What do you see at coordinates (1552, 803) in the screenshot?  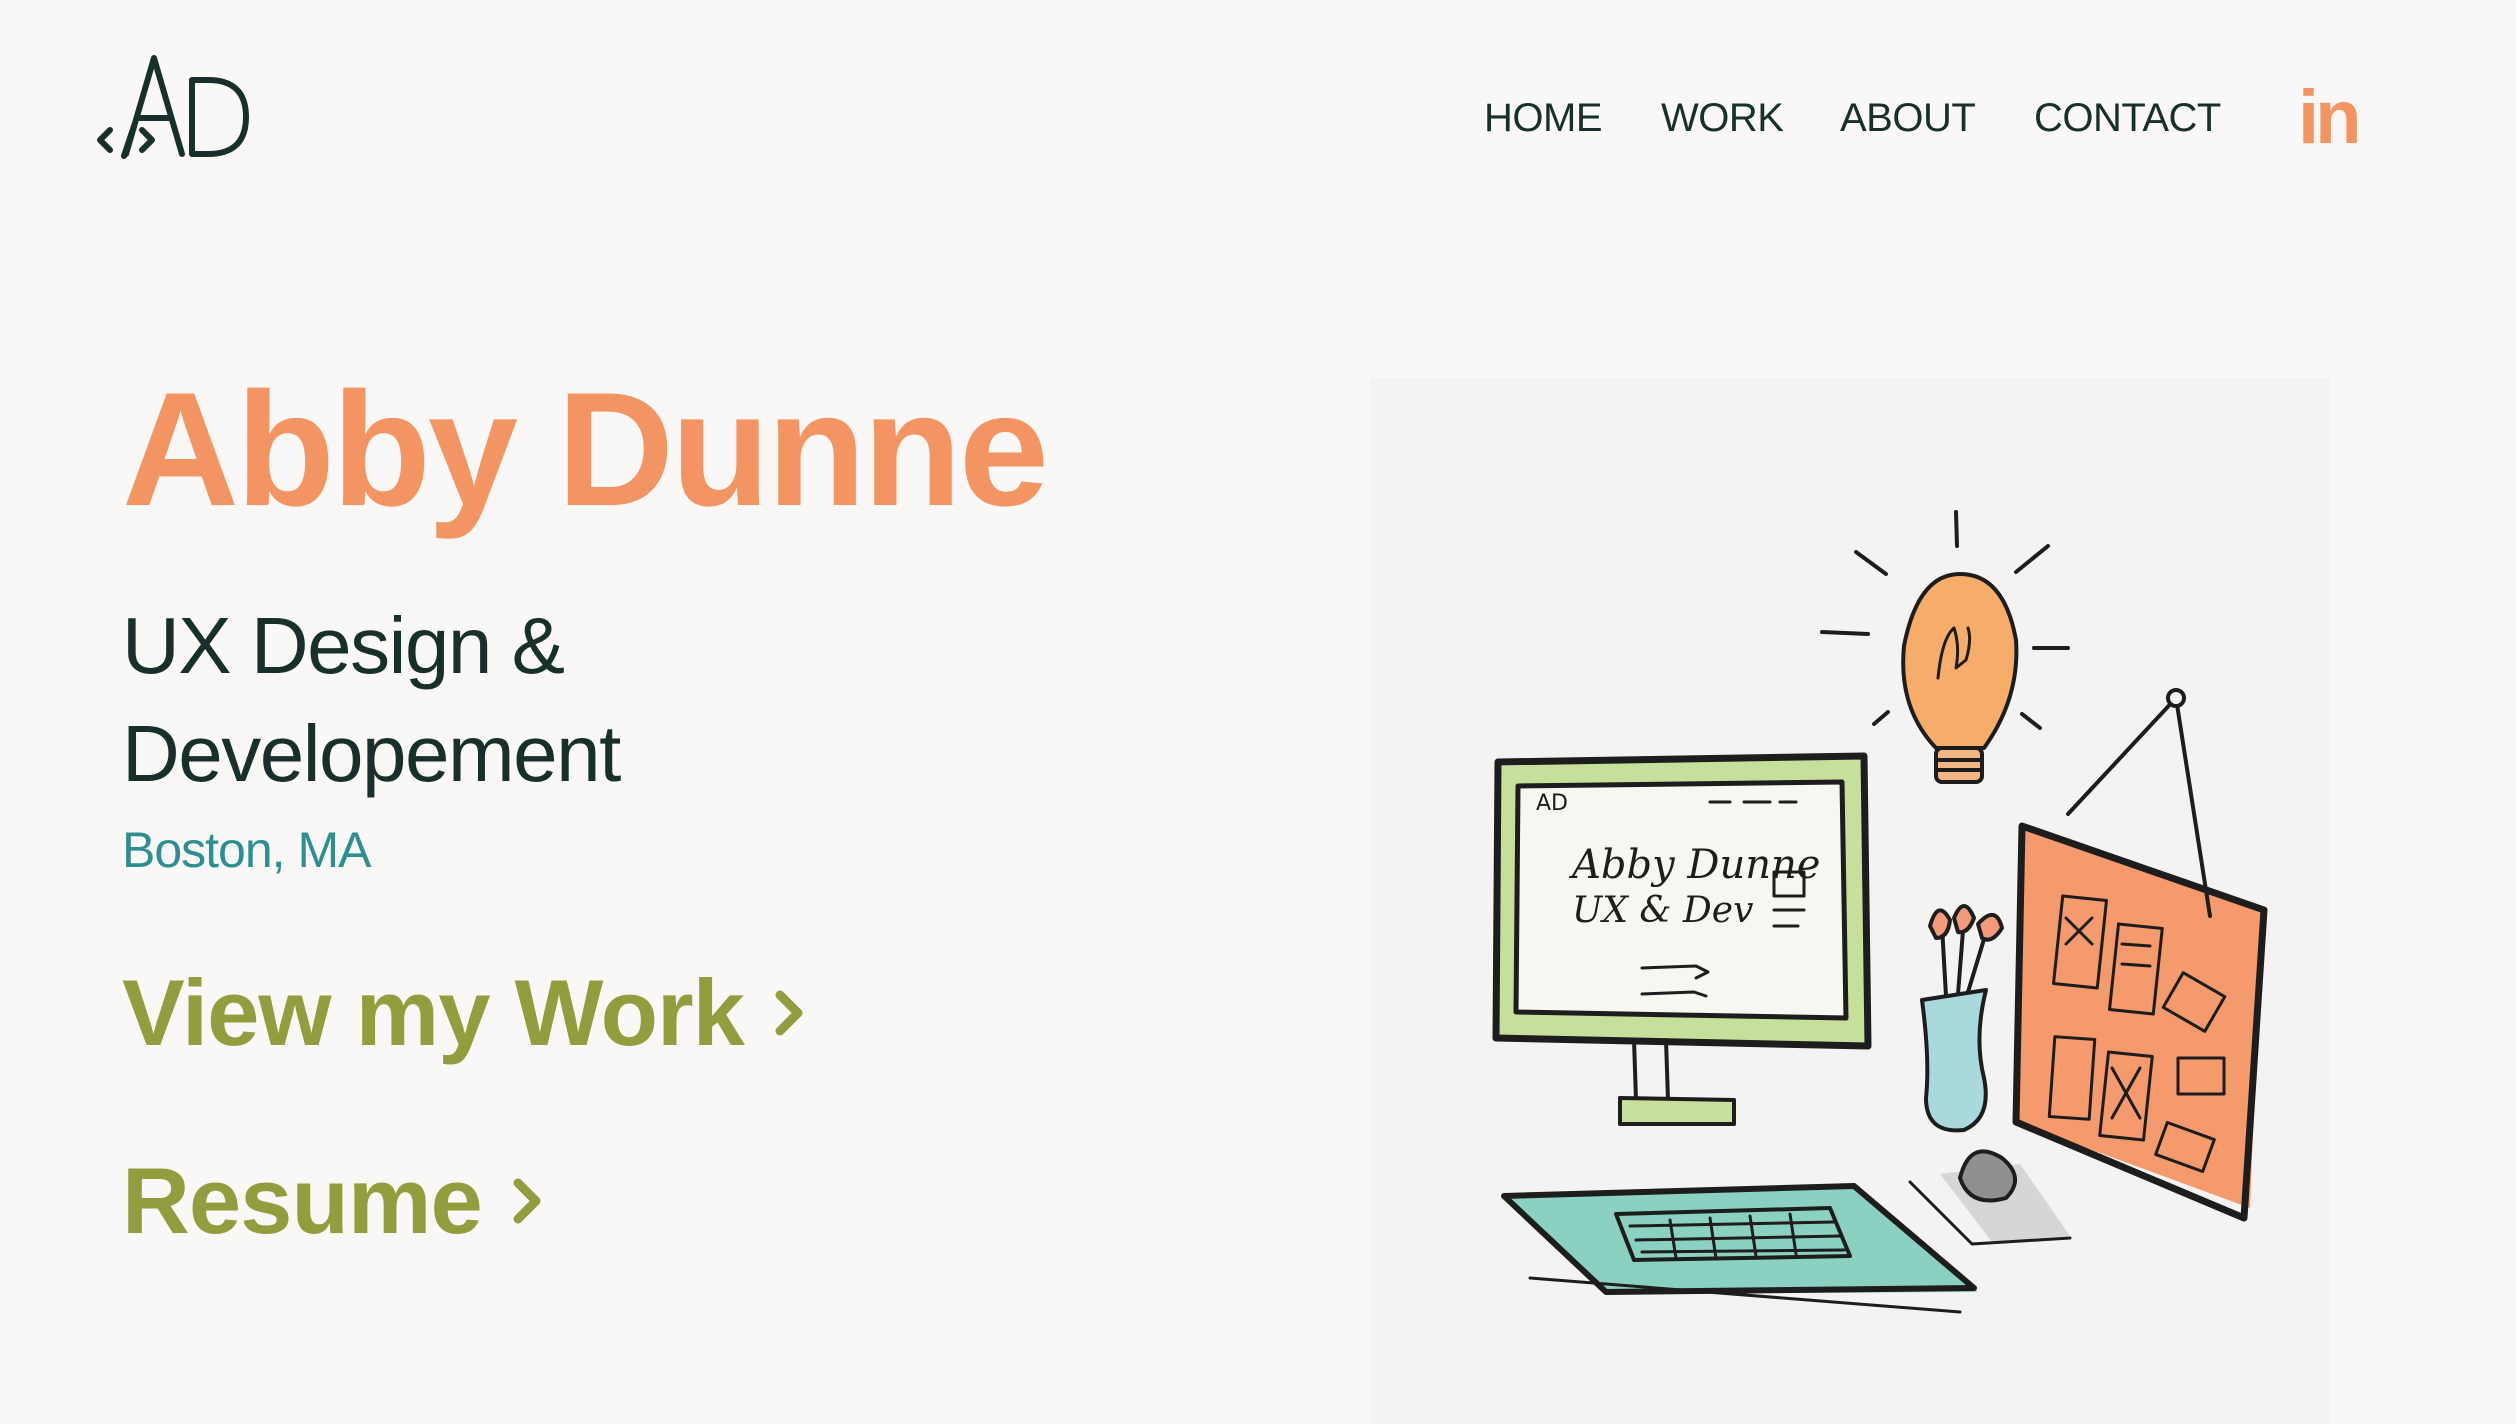 I see `screen-logo: AD` at bounding box center [1552, 803].